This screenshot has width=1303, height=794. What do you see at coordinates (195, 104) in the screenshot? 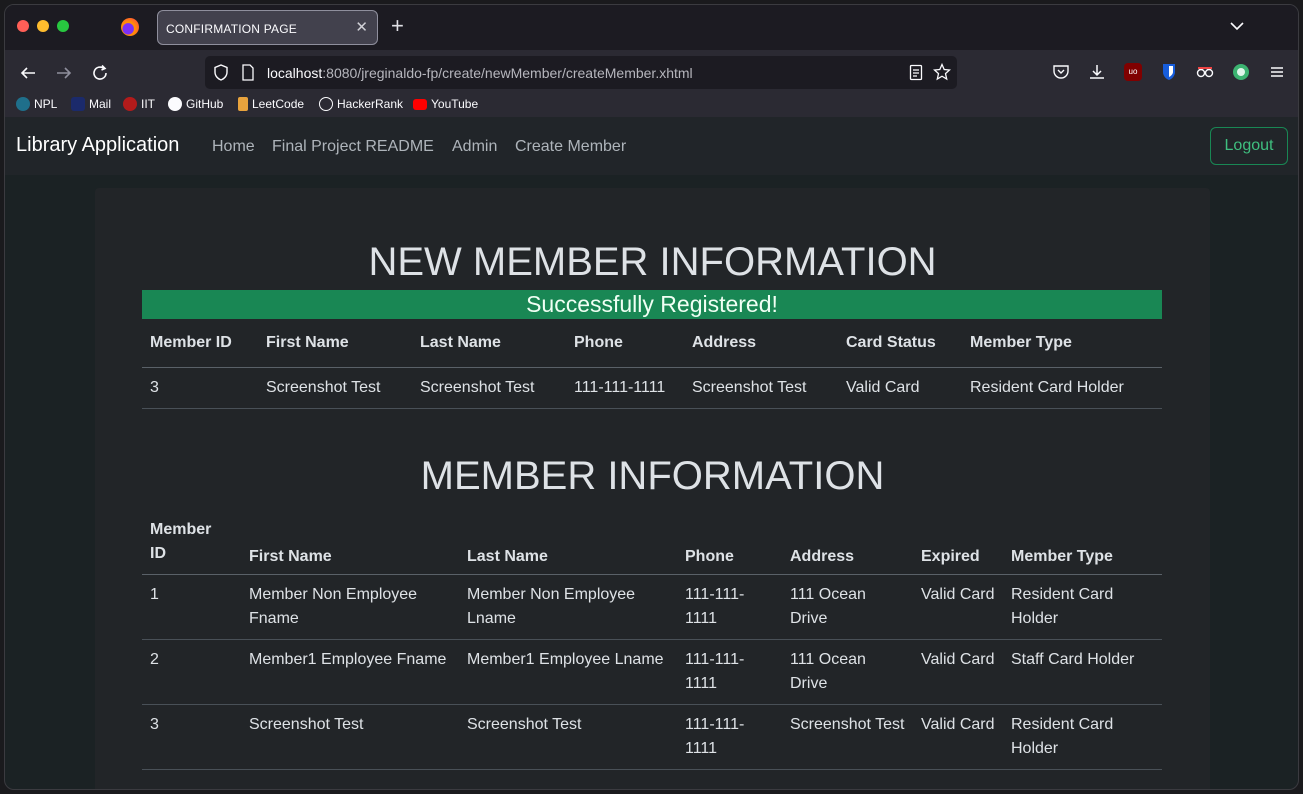
I see `bookmark-github: GitHub` at bounding box center [195, 104].